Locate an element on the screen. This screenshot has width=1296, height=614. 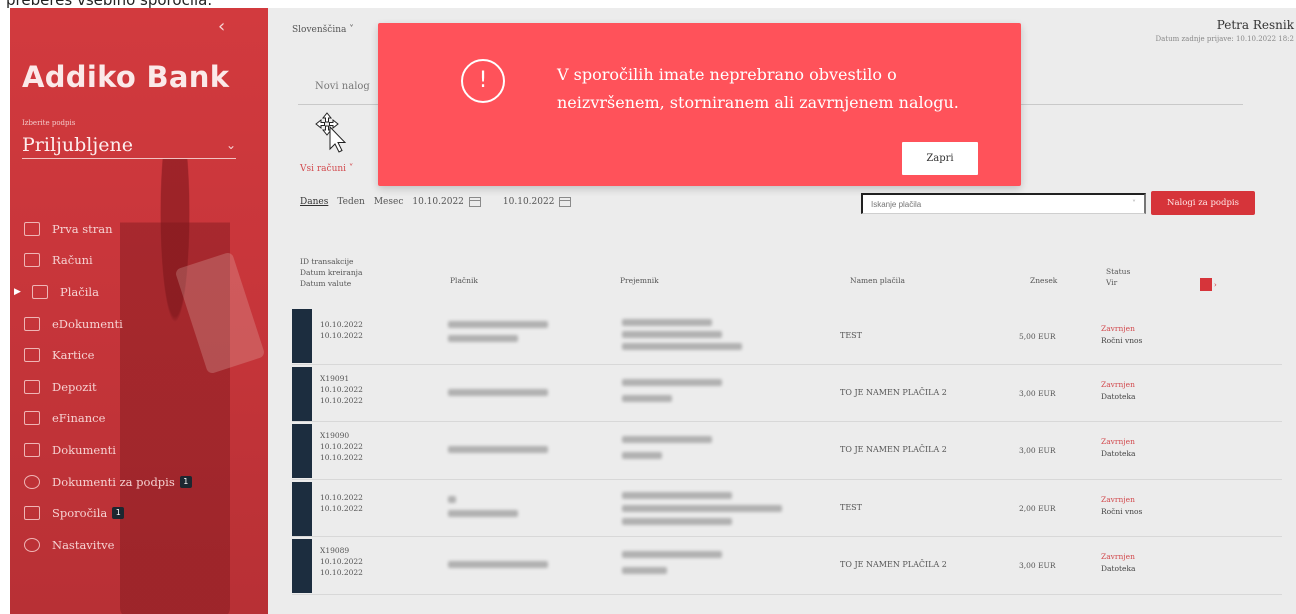
sidebar-item-label: Depozit is located at coordinates (74, 386).